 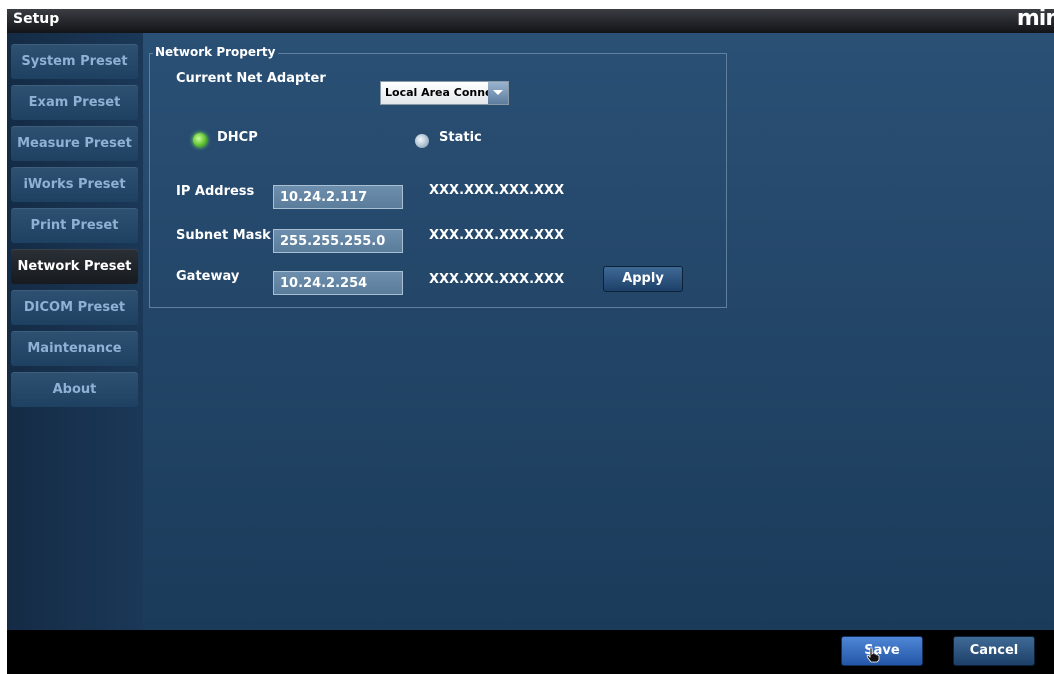 What do you see at coordinates (497, 235) in the screenshot?
I see `subnet-format-hint: XXX.XXX.XXX.XXX` at bounding box center [497, 235].